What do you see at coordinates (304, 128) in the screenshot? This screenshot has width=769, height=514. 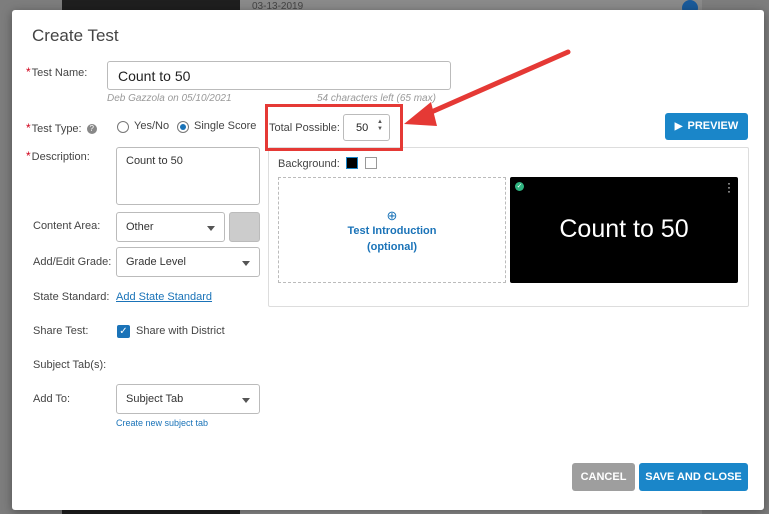 I see `total-possible-label: Total Possible:` at bounding box center [304, 128].